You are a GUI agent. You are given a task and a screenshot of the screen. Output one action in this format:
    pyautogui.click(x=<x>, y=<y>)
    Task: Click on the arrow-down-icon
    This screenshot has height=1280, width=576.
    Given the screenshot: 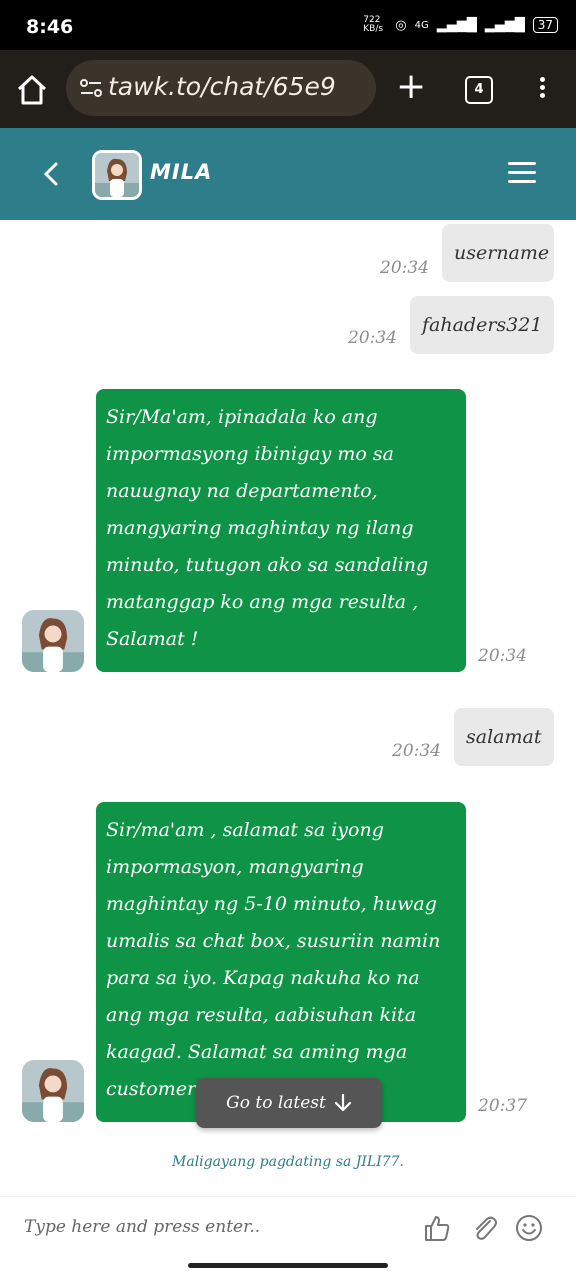 What is the action you would take?
    pyautogui.click(x=342, y=1102)
    